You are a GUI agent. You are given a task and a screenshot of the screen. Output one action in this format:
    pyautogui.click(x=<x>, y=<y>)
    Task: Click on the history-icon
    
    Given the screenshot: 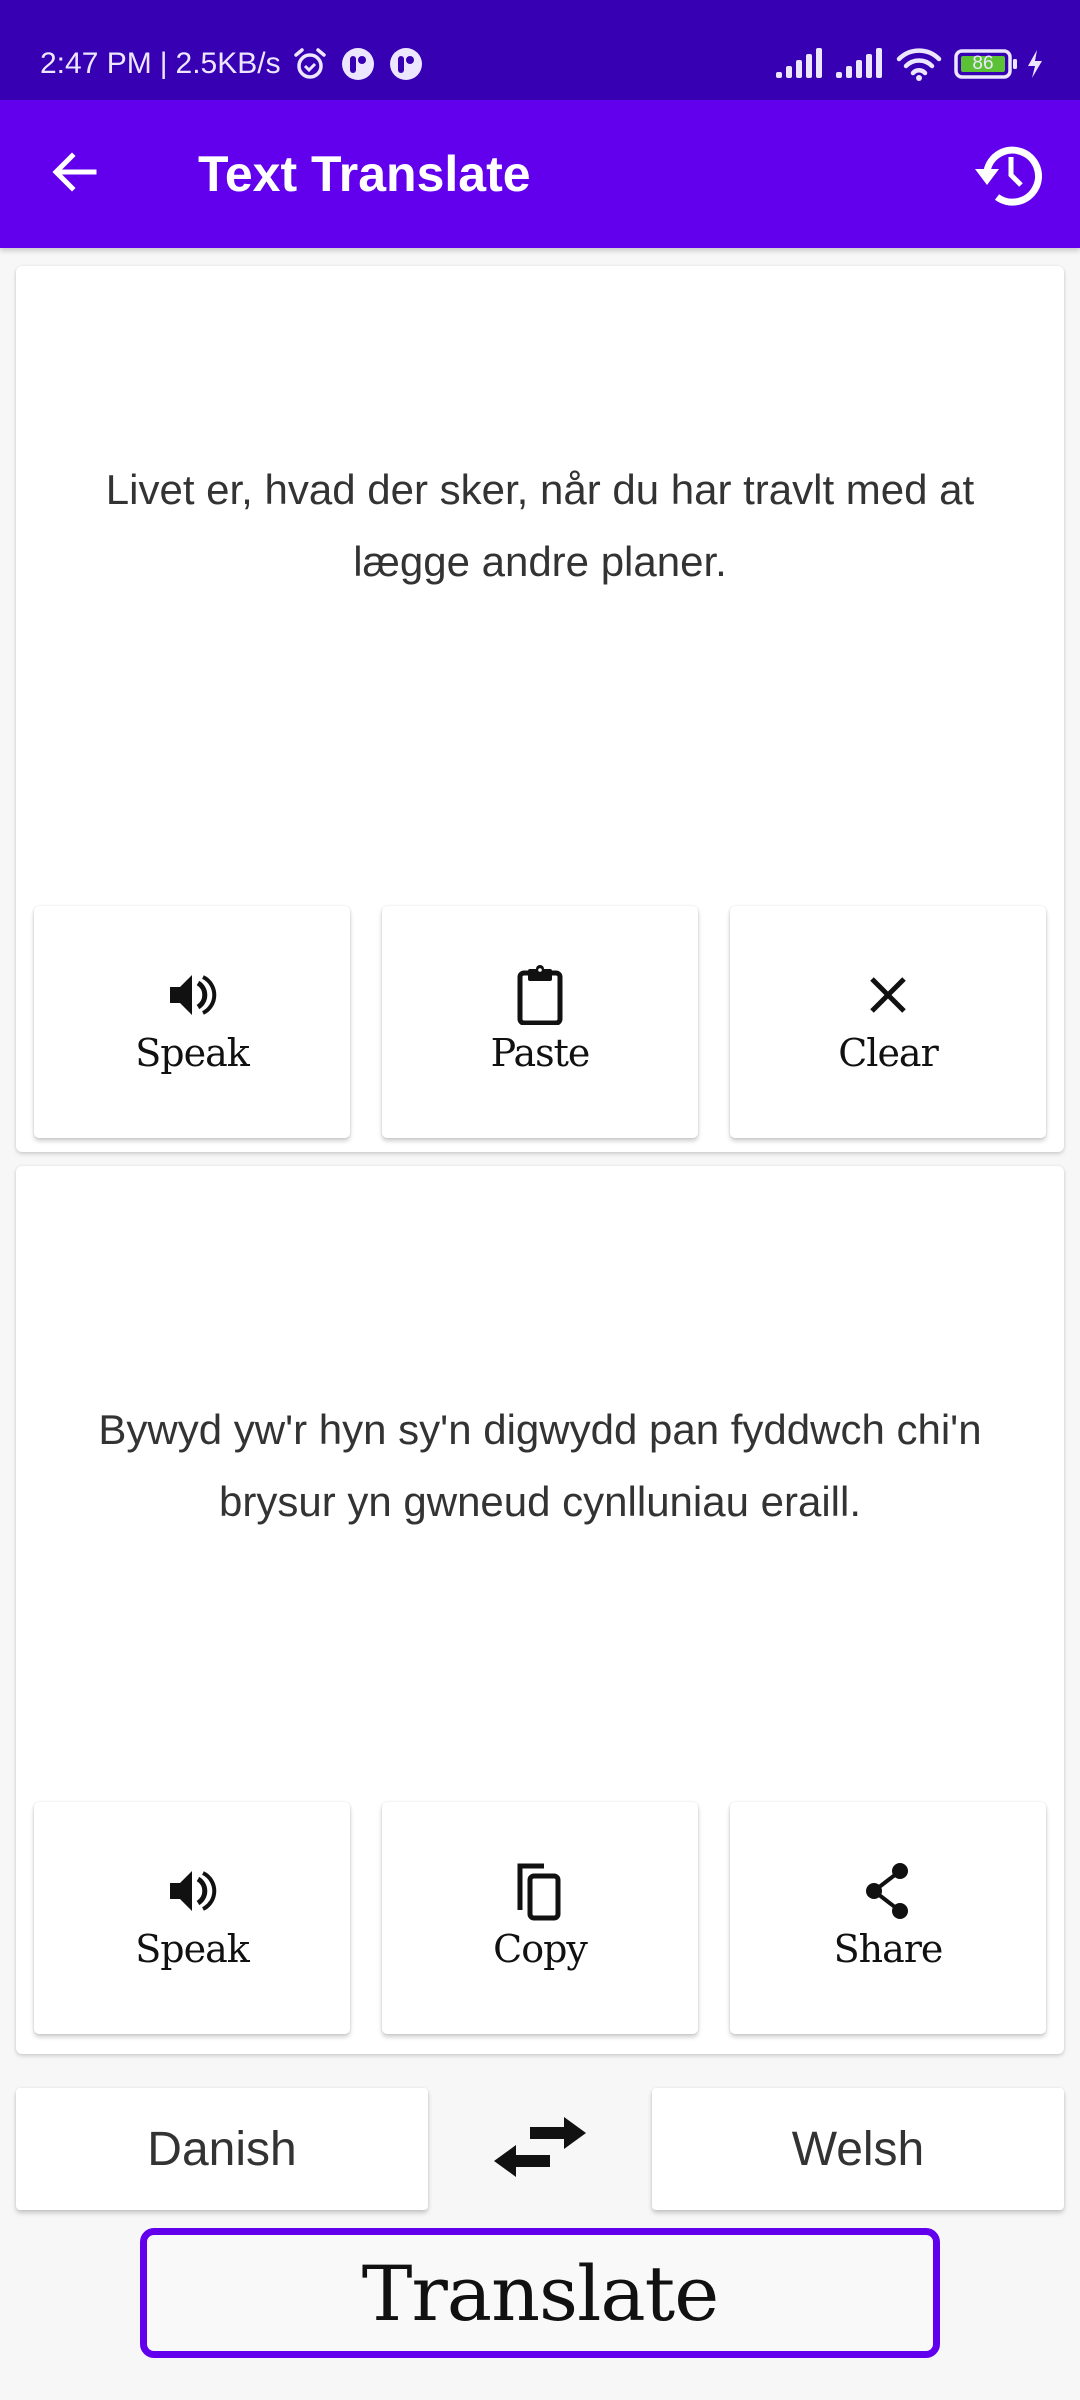 What is the action you would take?
    pyautogui.click(x=1006, y=176)
    